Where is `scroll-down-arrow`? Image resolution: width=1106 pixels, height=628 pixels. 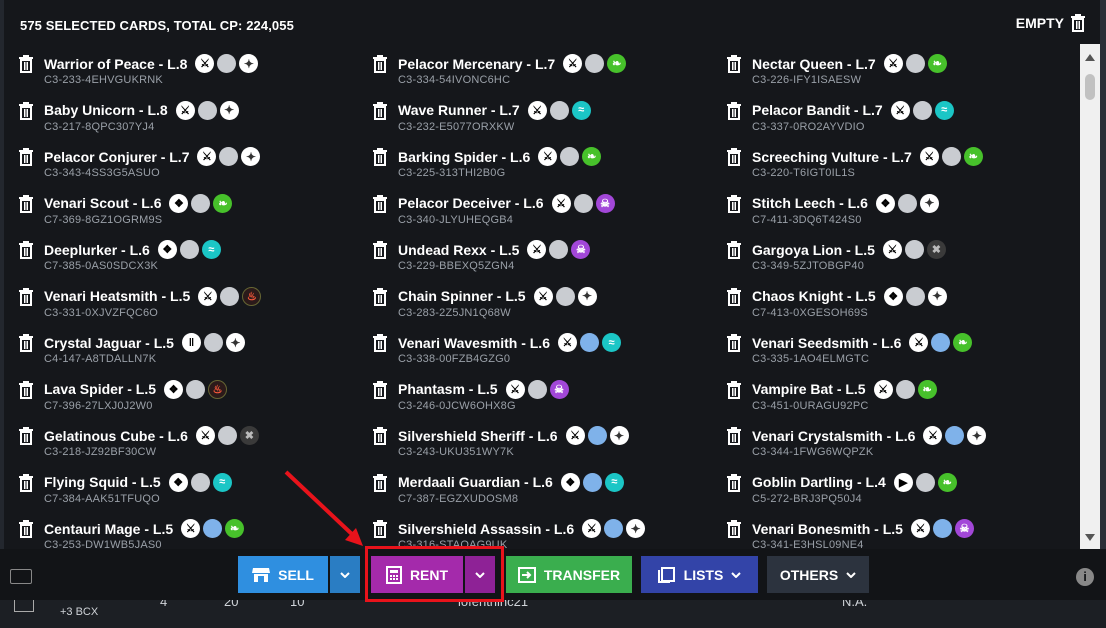
scroll-down-arrow is located at coordinates (1090, 537).